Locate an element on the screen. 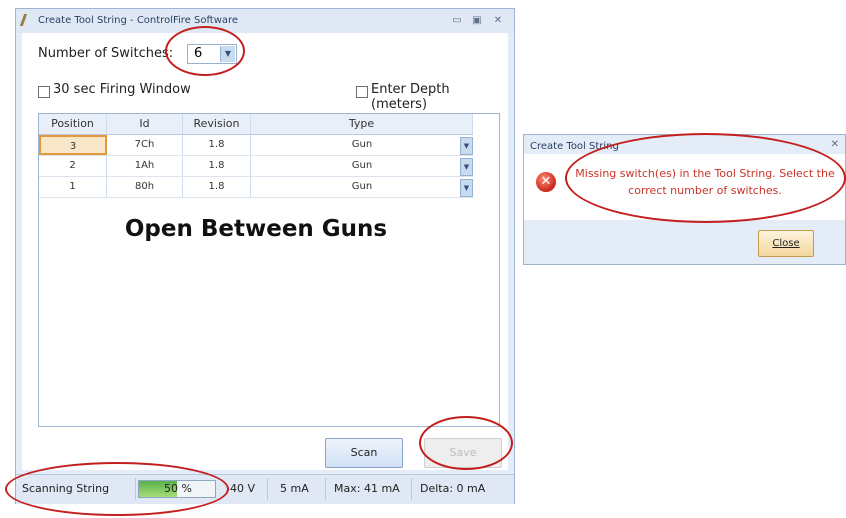 Image resolution: width=846 pixels, height=518 pixels. table-row: 2 1Ah 1.8 Gun ▼ is located at coordinates (256, 166).